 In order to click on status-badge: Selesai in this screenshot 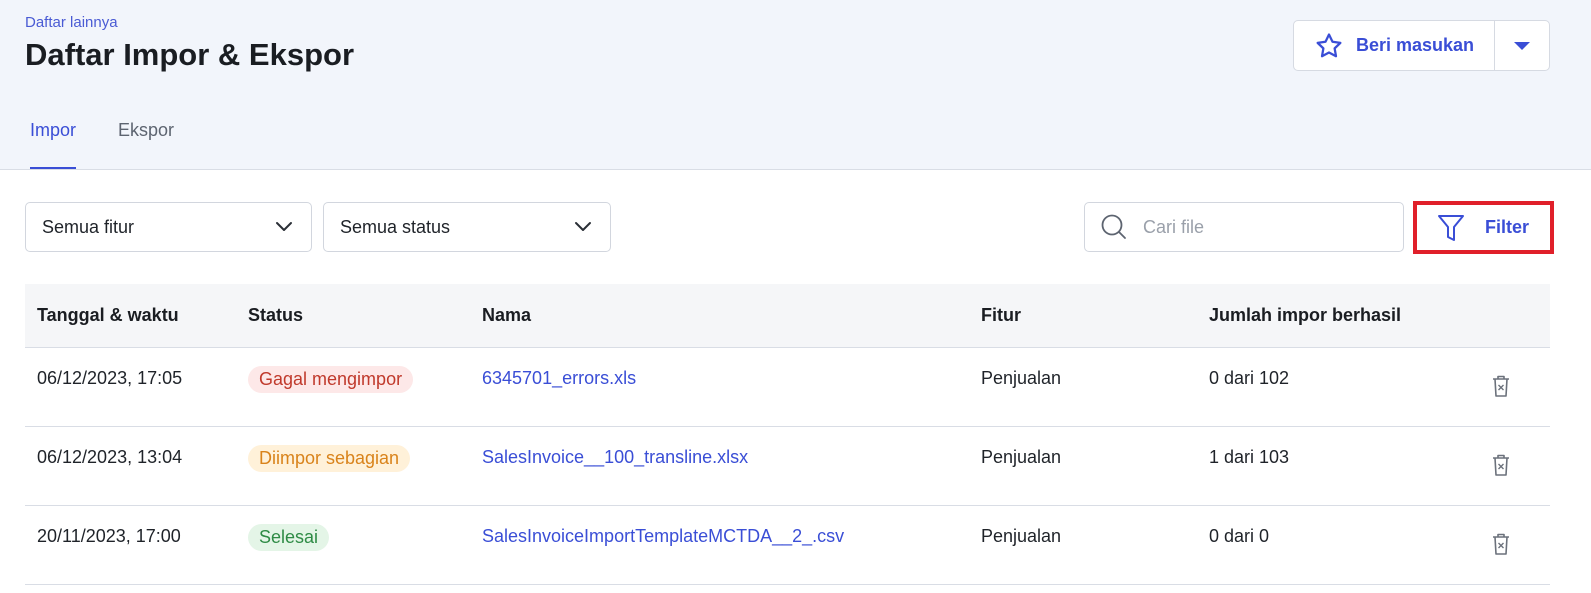, I will do `click(289, 537)`.